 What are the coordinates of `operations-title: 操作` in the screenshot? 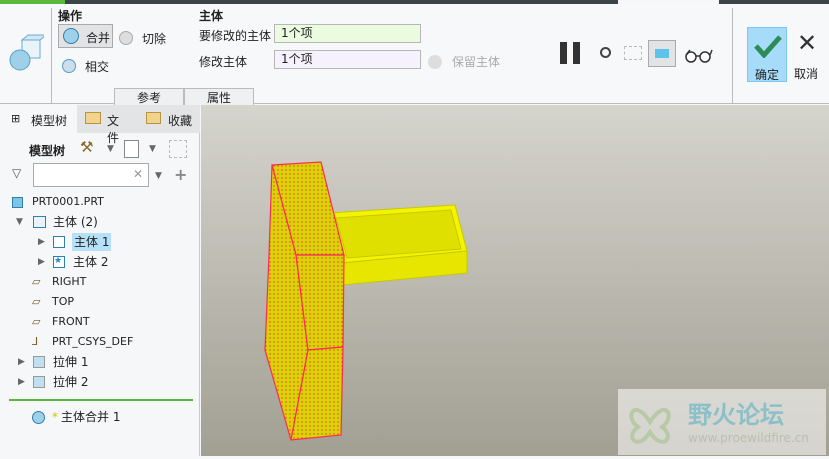 It's located at (70, 16).